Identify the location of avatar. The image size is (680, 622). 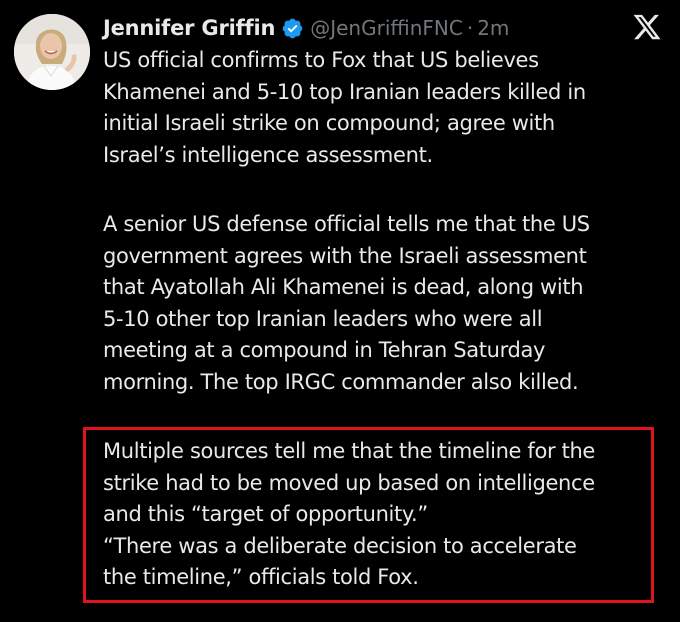
(52, 52).